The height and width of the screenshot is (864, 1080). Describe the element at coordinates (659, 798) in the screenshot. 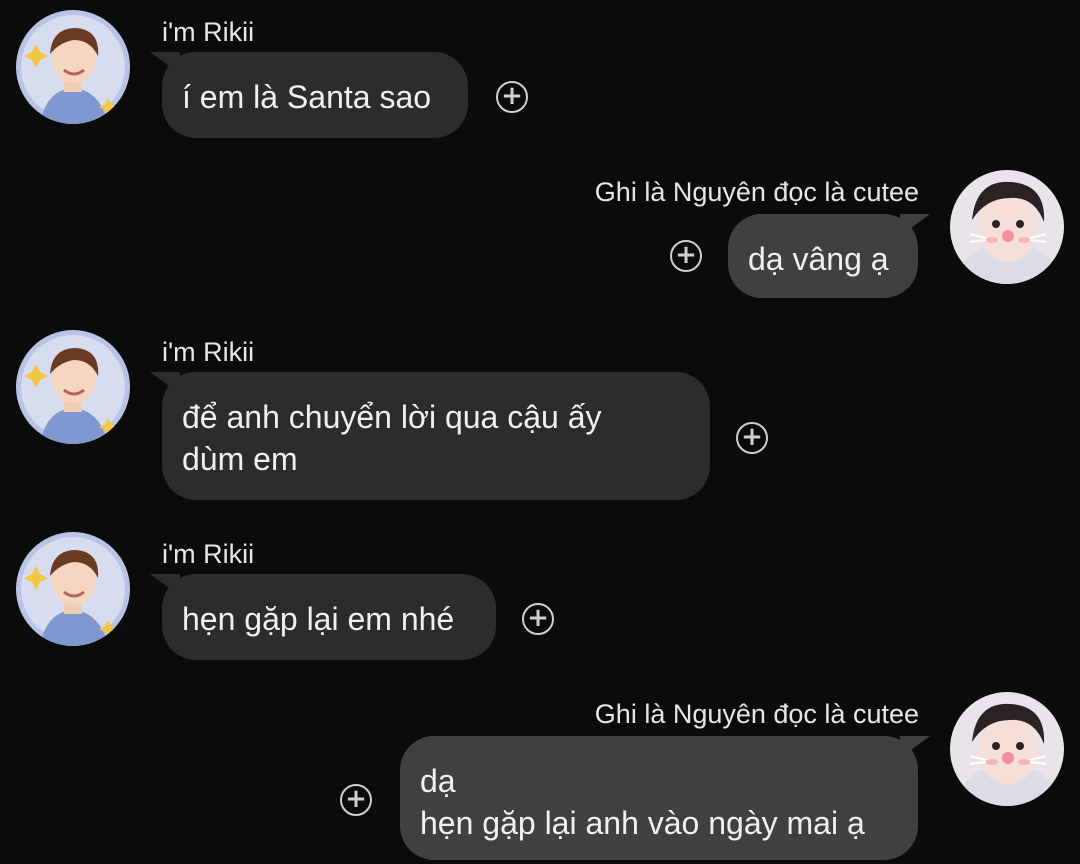

I see `message-bubble: dạ hẹn gặp lại anh vào ngày mai ạ` at that location.